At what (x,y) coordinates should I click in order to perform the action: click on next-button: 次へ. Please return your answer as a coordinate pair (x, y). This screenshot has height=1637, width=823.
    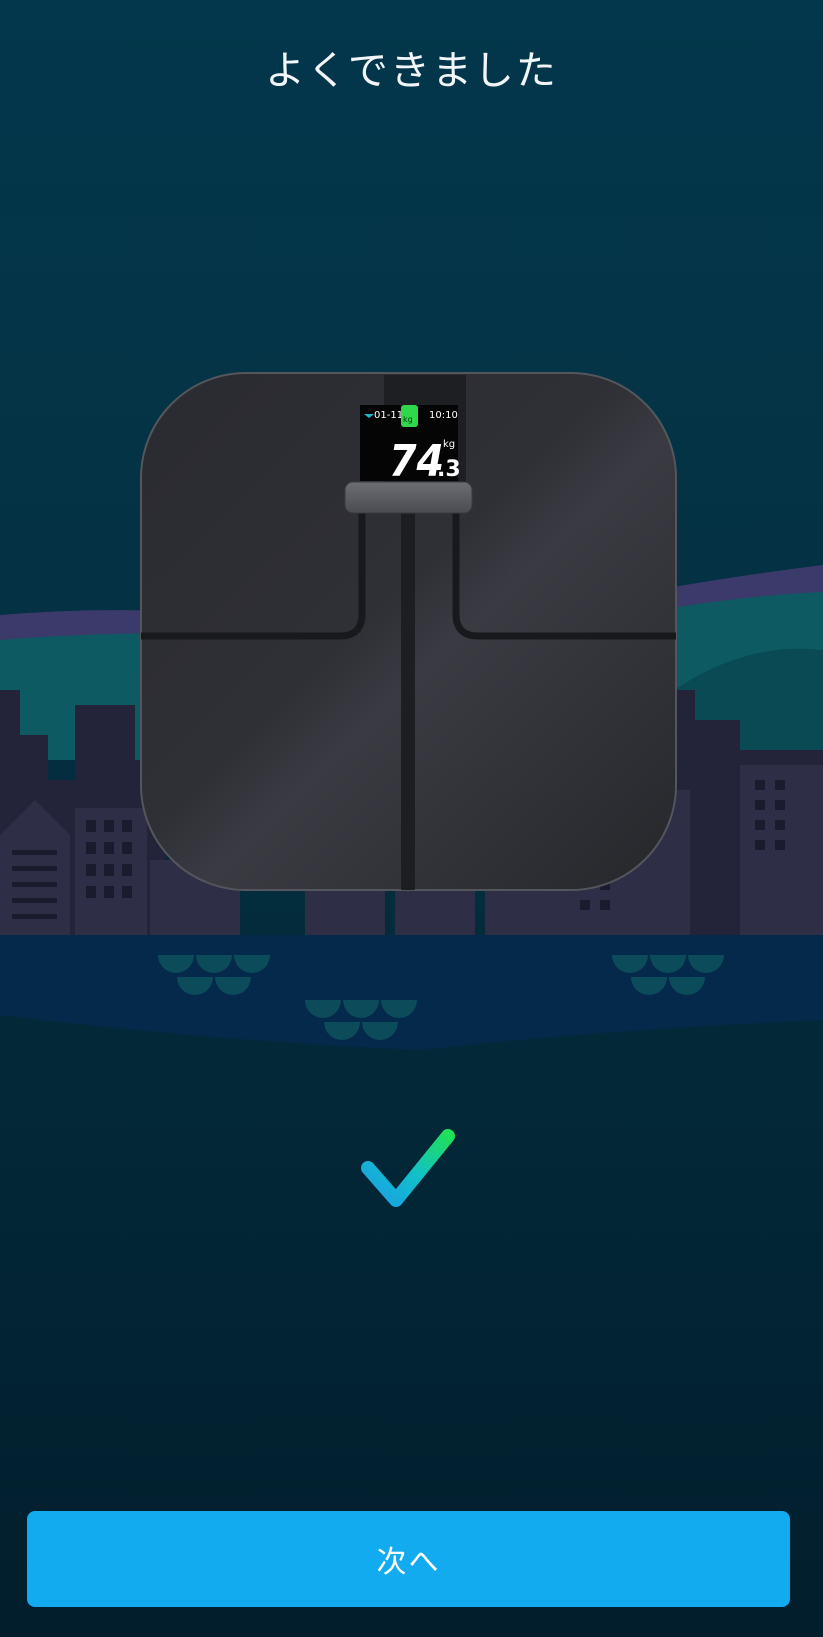
    Looking at the image, I should click on (408, 1559).